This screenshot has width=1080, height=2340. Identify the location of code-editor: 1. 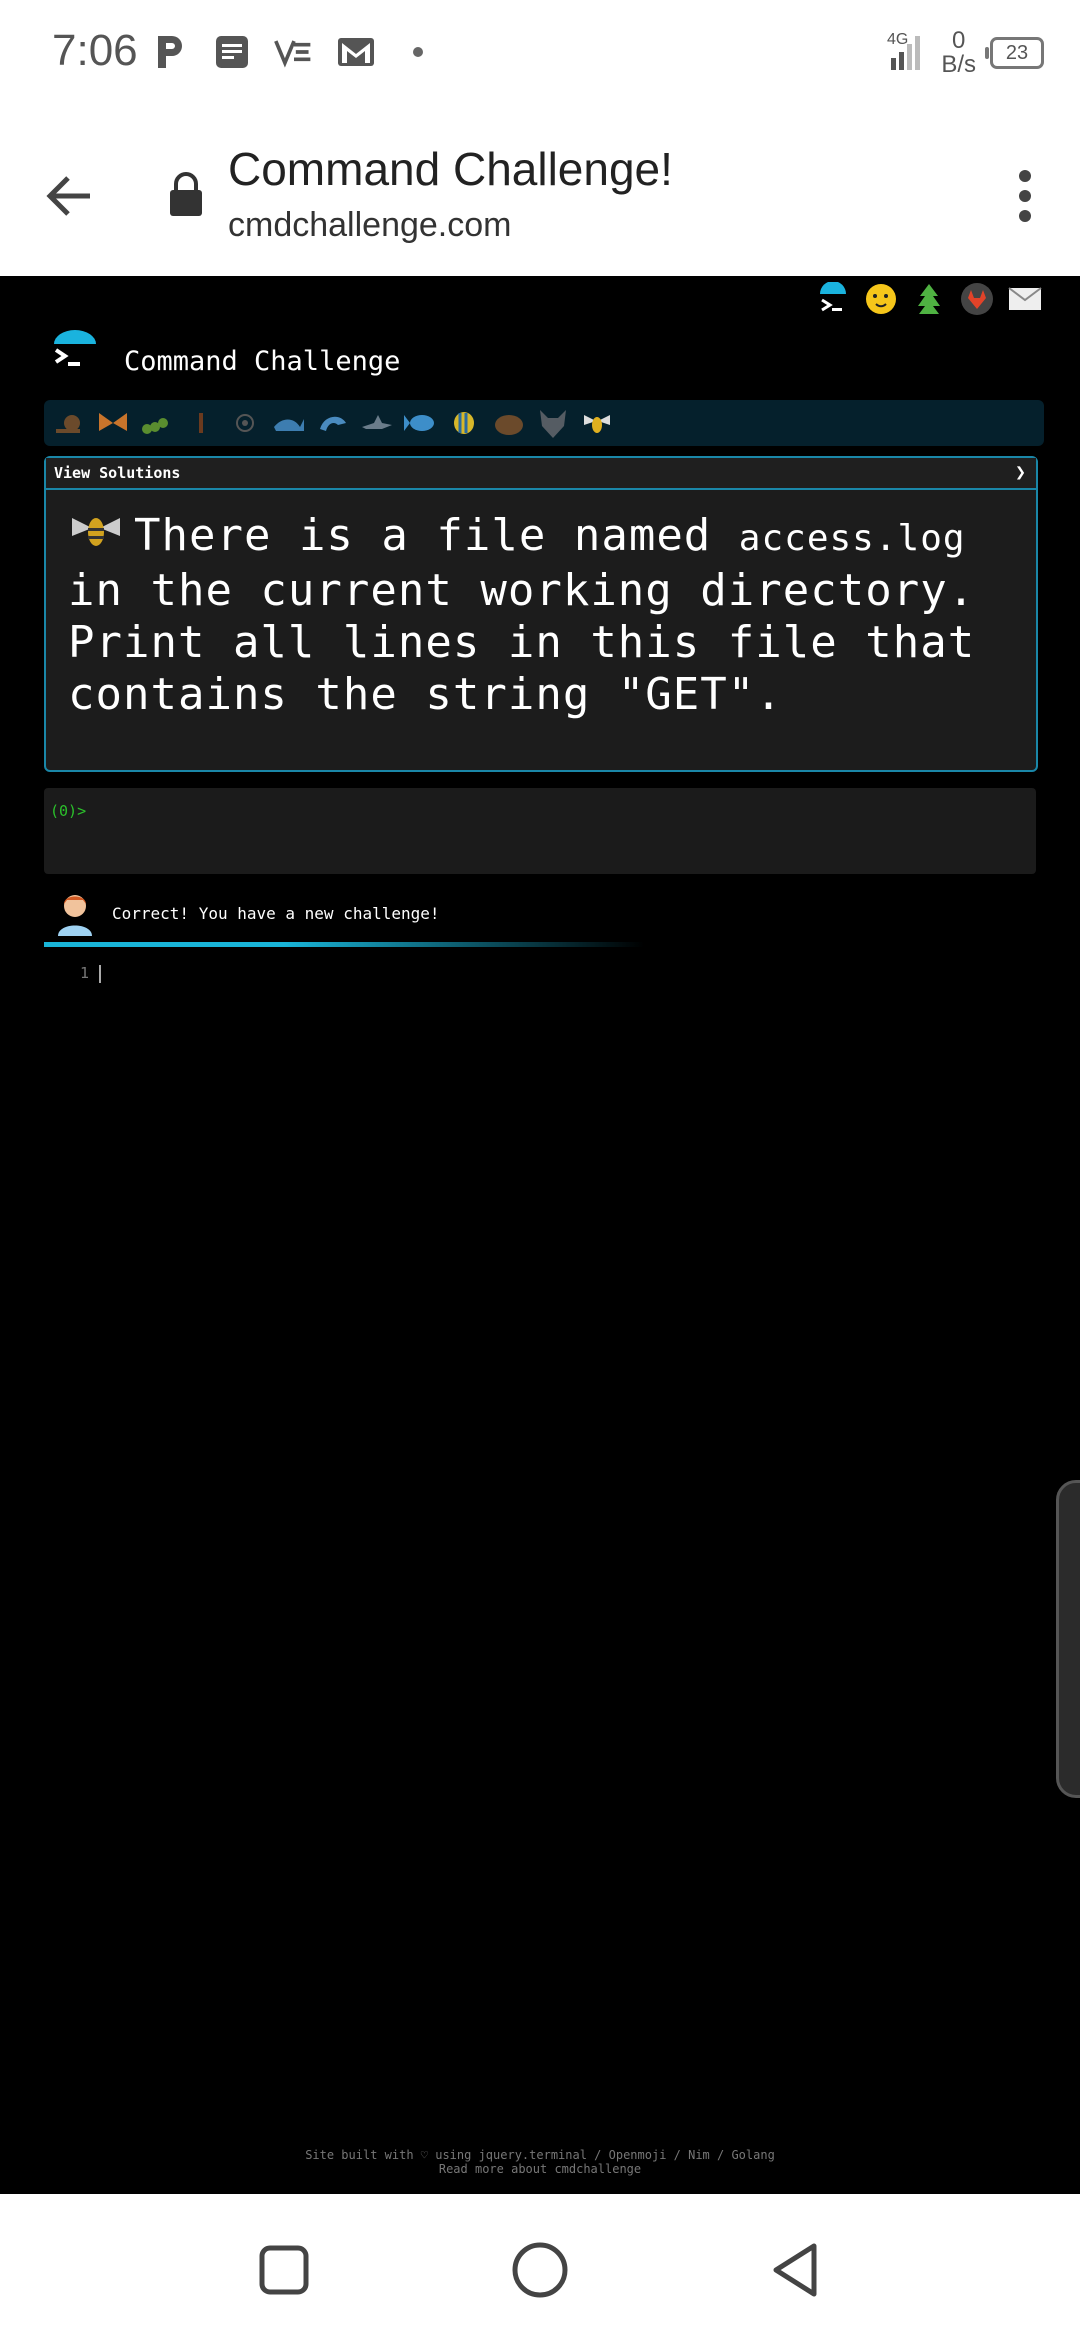
(91, 973).